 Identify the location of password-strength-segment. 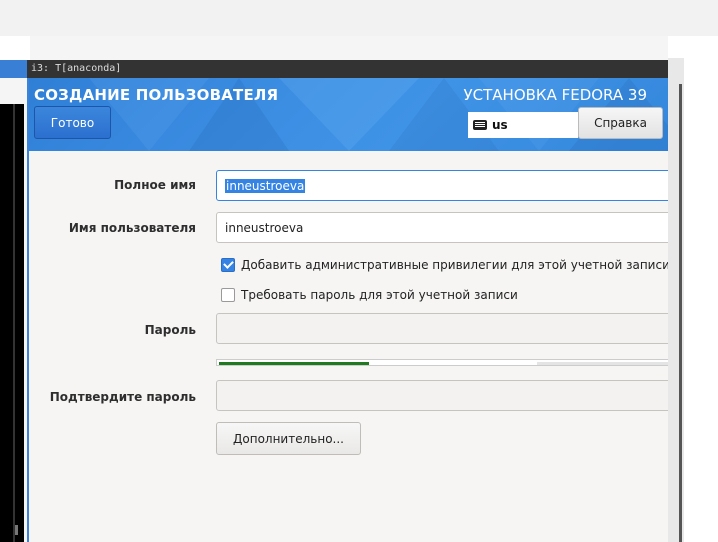
(602, 363).